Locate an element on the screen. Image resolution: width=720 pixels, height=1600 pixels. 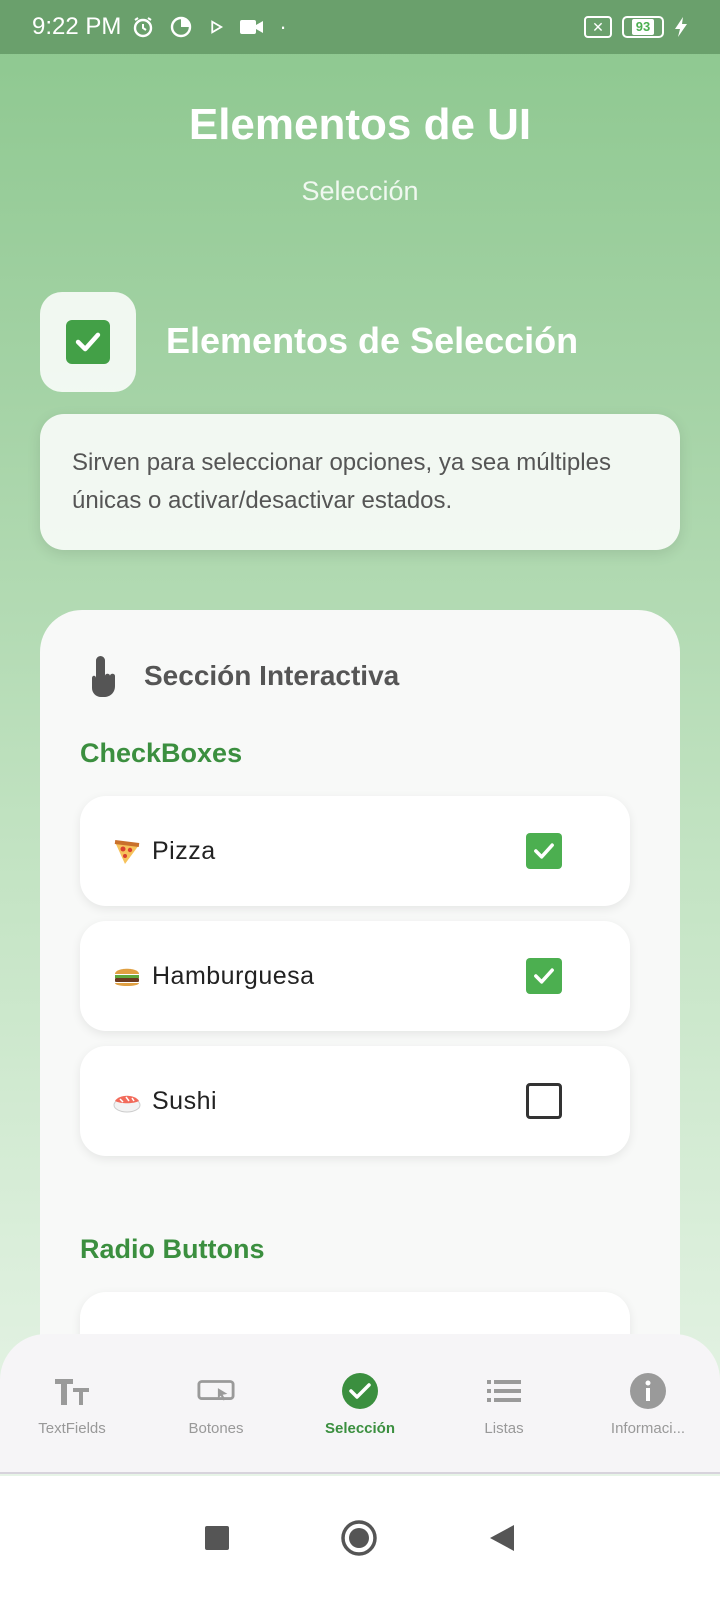
alarm-icon is located at coordinates (143, 27).